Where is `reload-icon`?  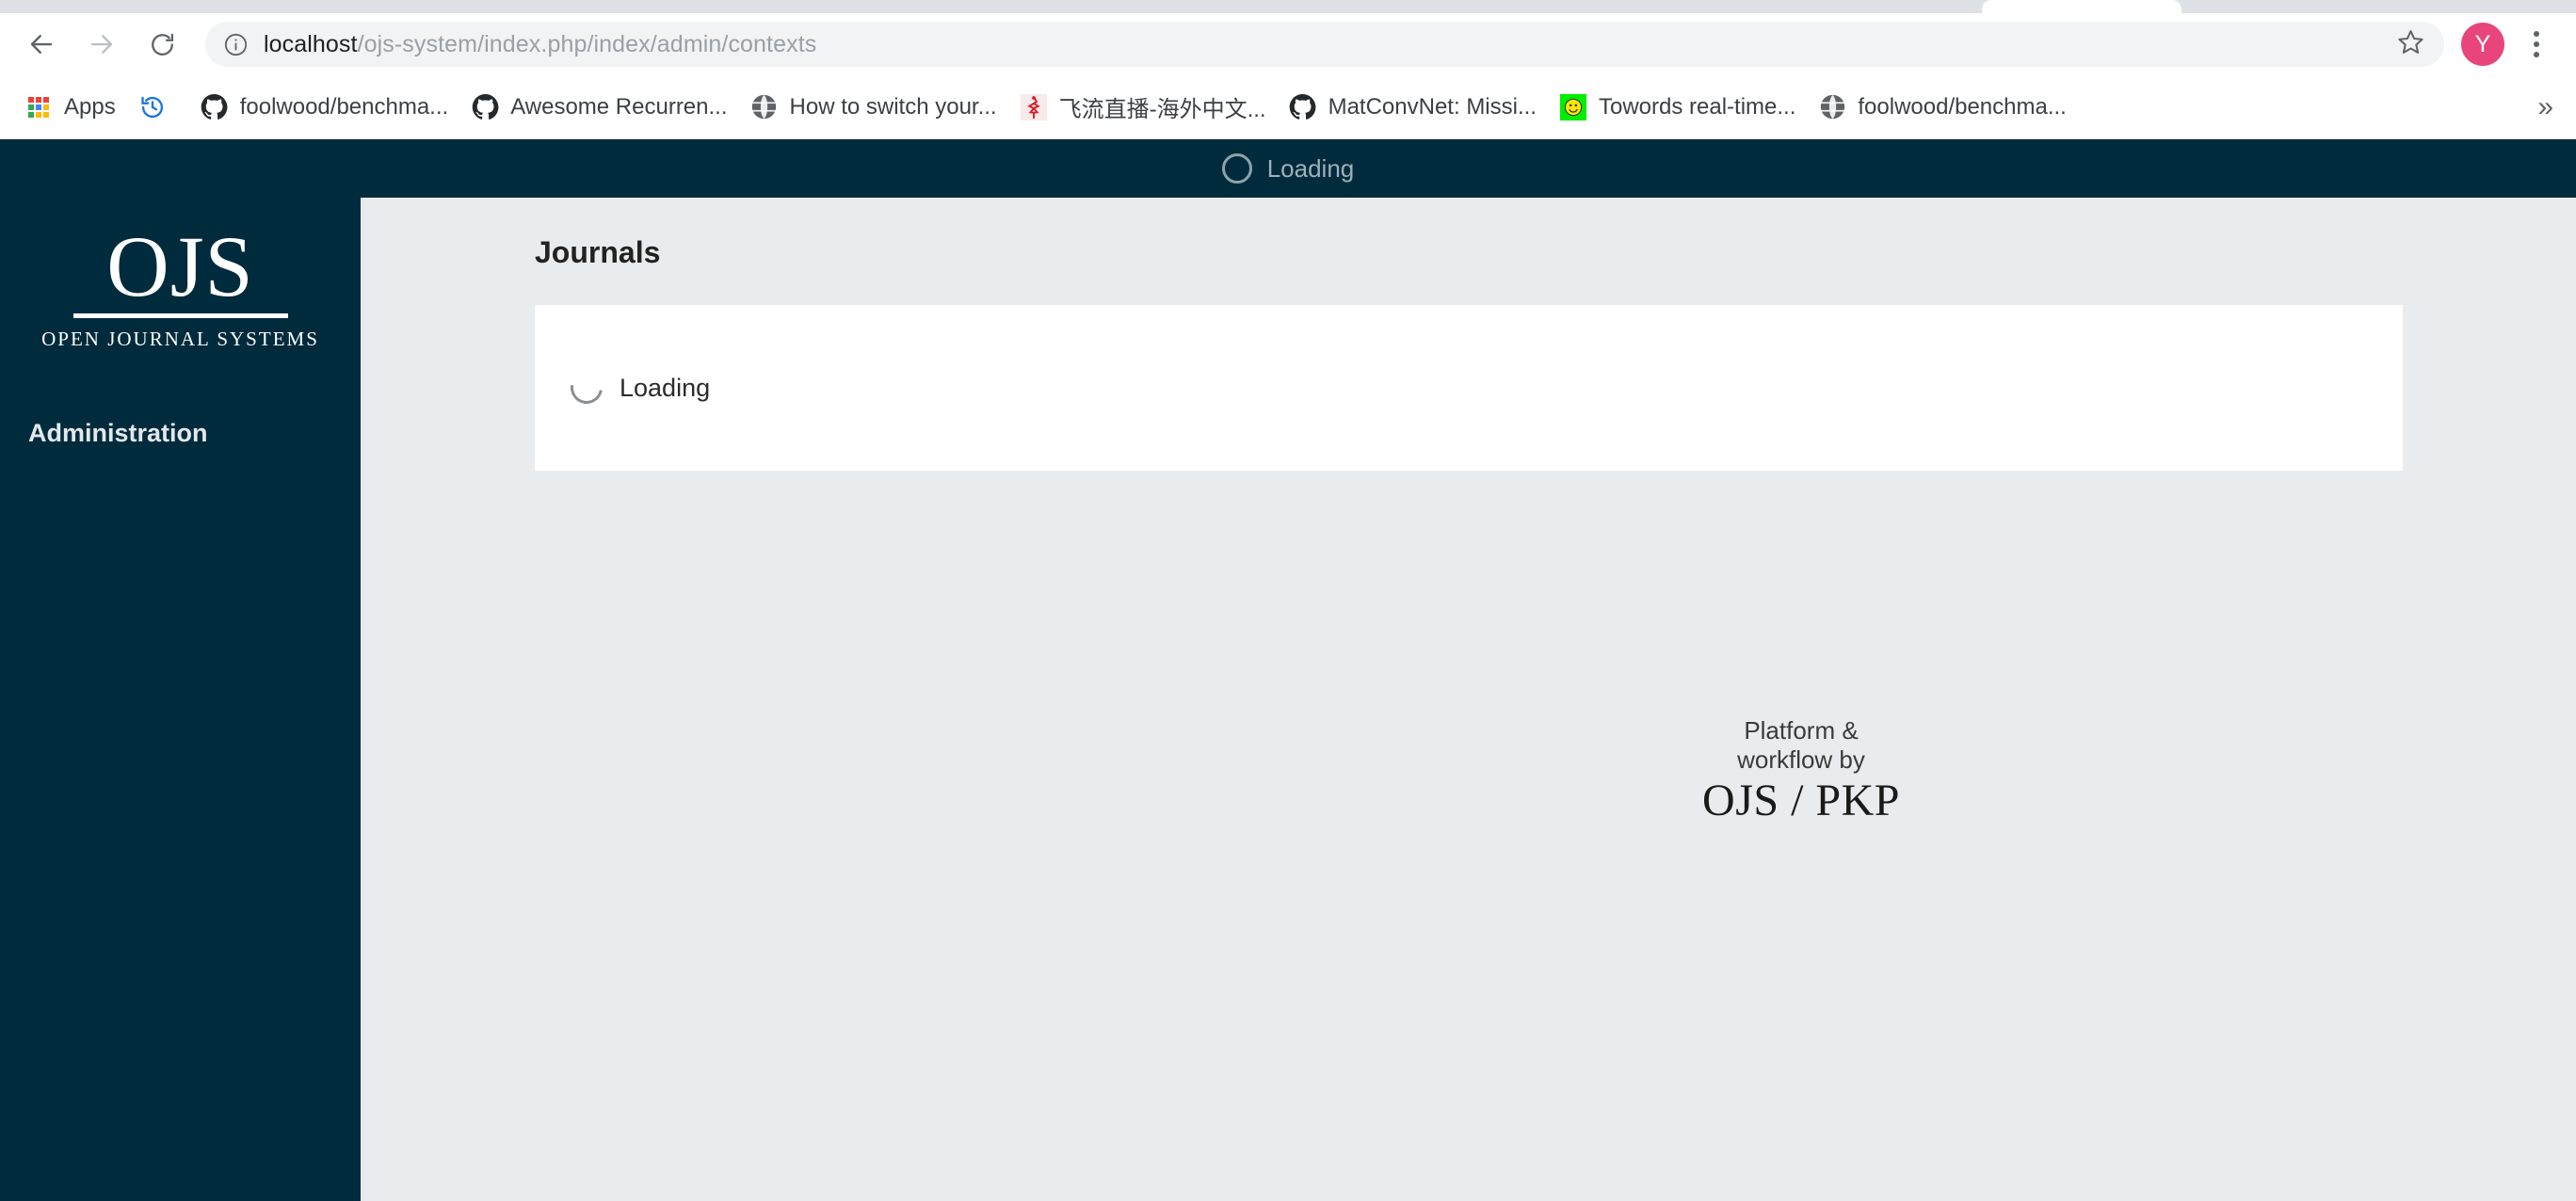 reload-icon is located at coordinates (162, 45).